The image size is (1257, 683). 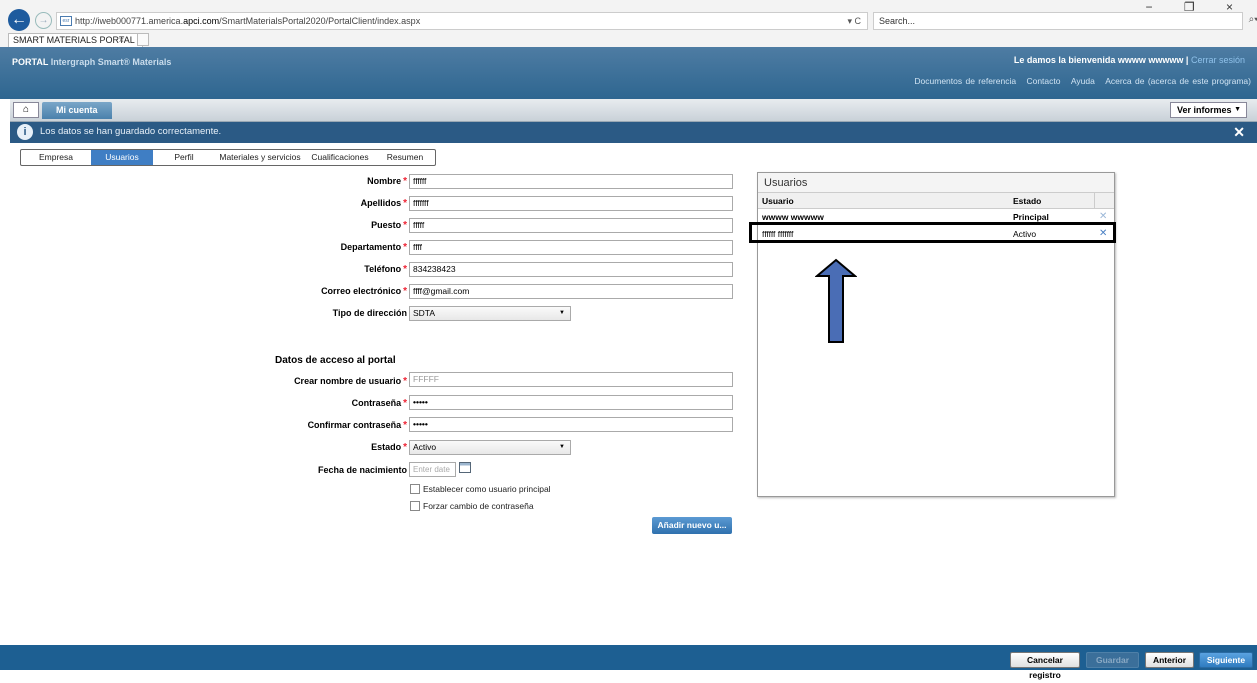 I want to click on logout-link: Cerrar sesión, so click(x=1218, y=60).